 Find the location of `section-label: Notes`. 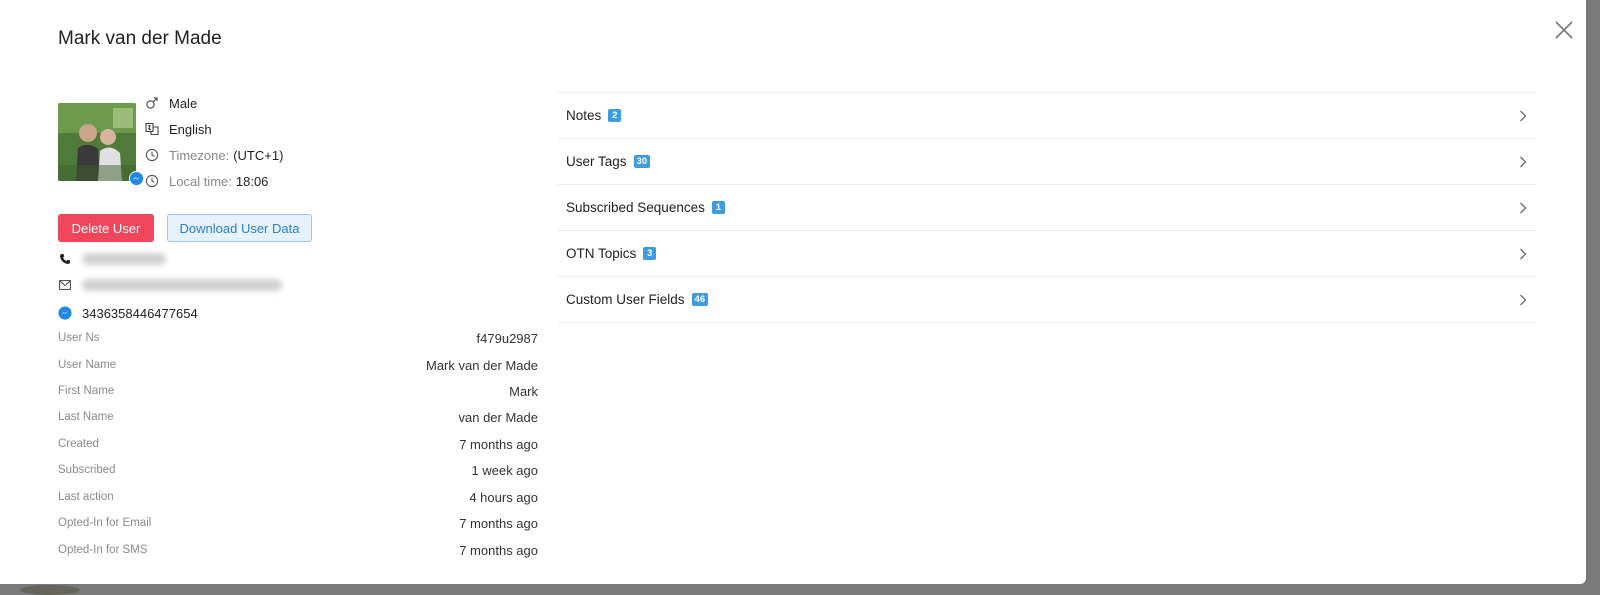

section-label: Notes is located at coordinates (584, 115).